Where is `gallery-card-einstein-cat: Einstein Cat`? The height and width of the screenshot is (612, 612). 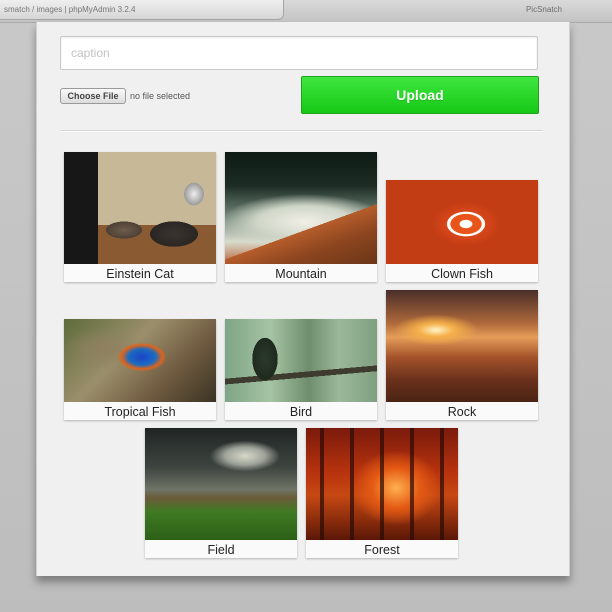
gallery-card-einstein-cat: Einstein Cat is located at coordinates (140, 217).